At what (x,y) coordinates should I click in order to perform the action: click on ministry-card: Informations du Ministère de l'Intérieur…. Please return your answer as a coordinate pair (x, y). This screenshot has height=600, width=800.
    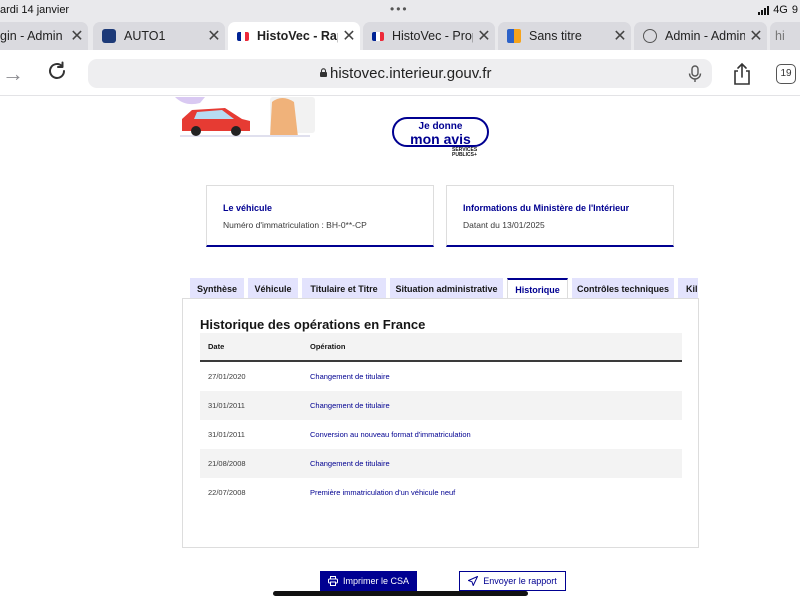
    Looking at the image, I should click on (560, 216).